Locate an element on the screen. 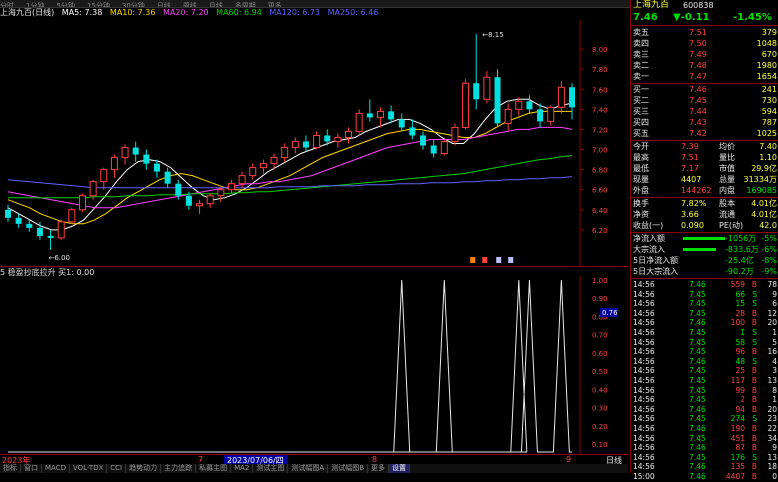 This screenshot has height=482, width=778. stat-row: 外盘 144262 内盘 169085 is located at coordinates (704, 190).